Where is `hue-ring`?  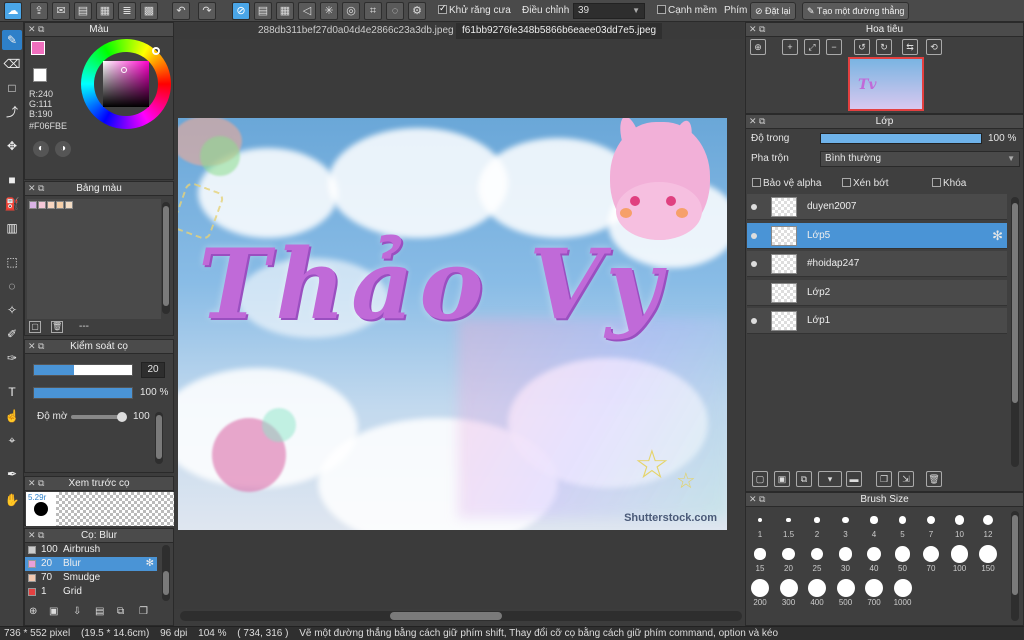 hue-ring is located at coordinates (126, 84).